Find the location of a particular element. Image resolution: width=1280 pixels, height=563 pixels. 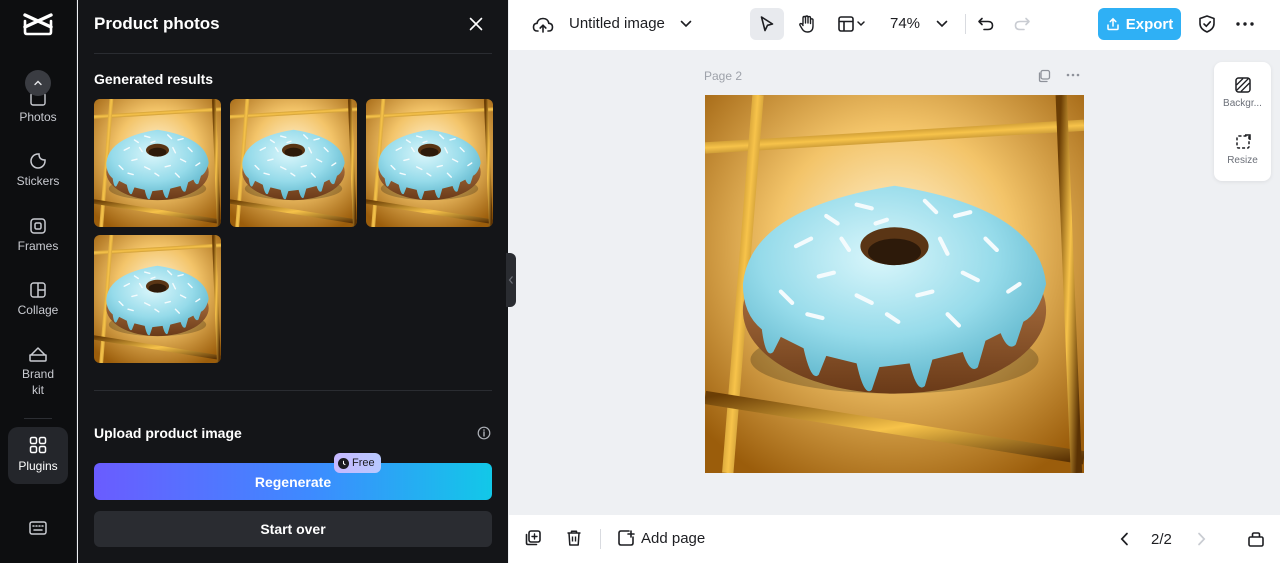

resize-icon is located at coordinates (1243, 141).